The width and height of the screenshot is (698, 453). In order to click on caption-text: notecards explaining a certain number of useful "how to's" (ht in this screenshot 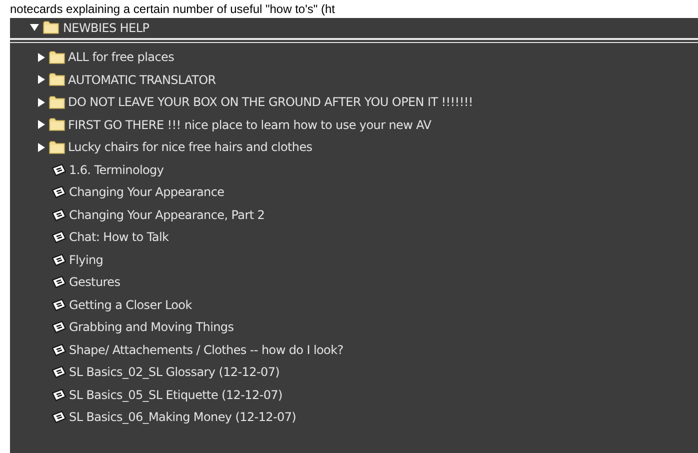, I will do `click(172, 9)`.